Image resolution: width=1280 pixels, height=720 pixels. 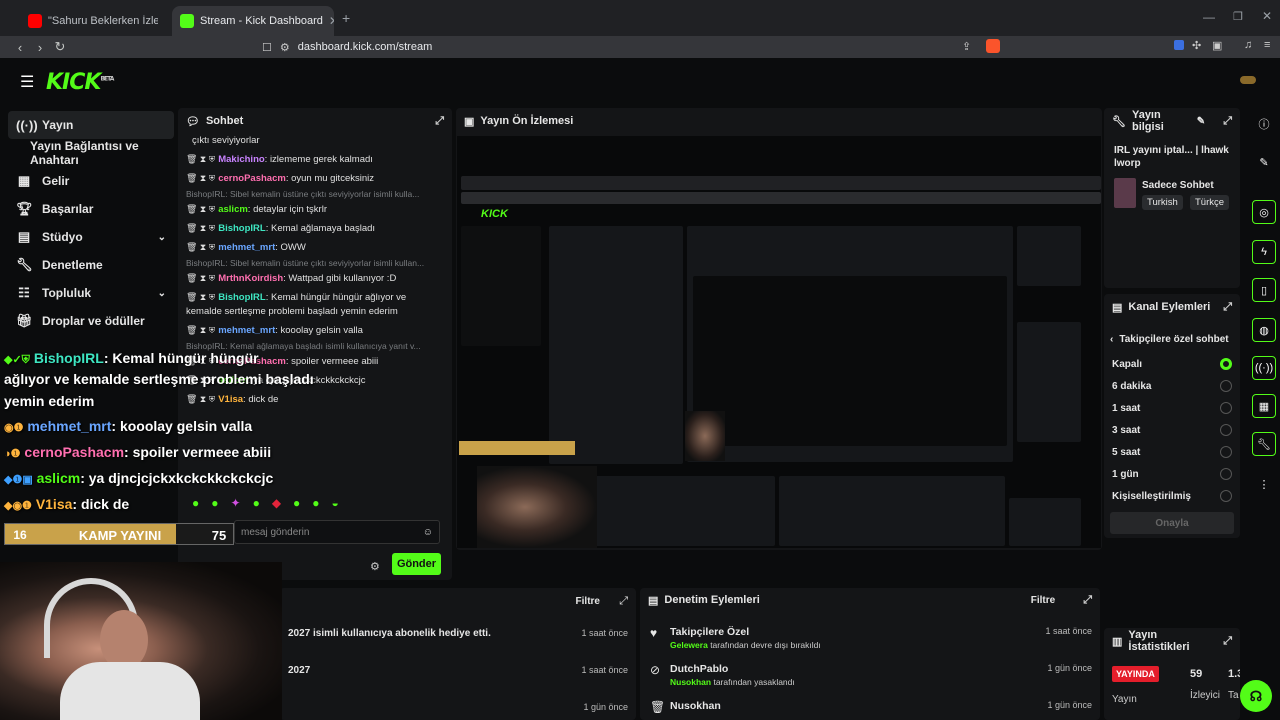 What do you see at coordinates (1264, 252) in the screenshot?
I see `lightning-icon: ϟ` at bounding box center [1264, 252].